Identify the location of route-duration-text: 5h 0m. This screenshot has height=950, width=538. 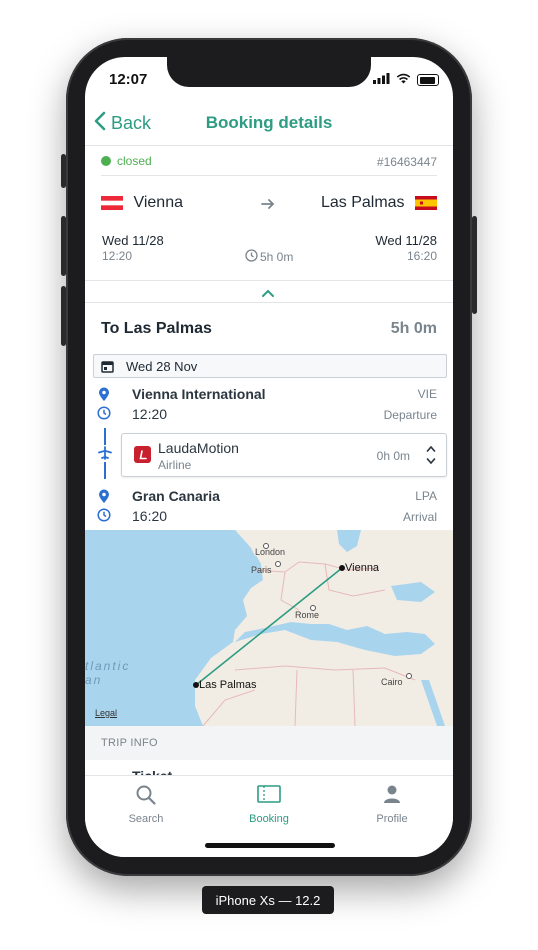
(277, 257).